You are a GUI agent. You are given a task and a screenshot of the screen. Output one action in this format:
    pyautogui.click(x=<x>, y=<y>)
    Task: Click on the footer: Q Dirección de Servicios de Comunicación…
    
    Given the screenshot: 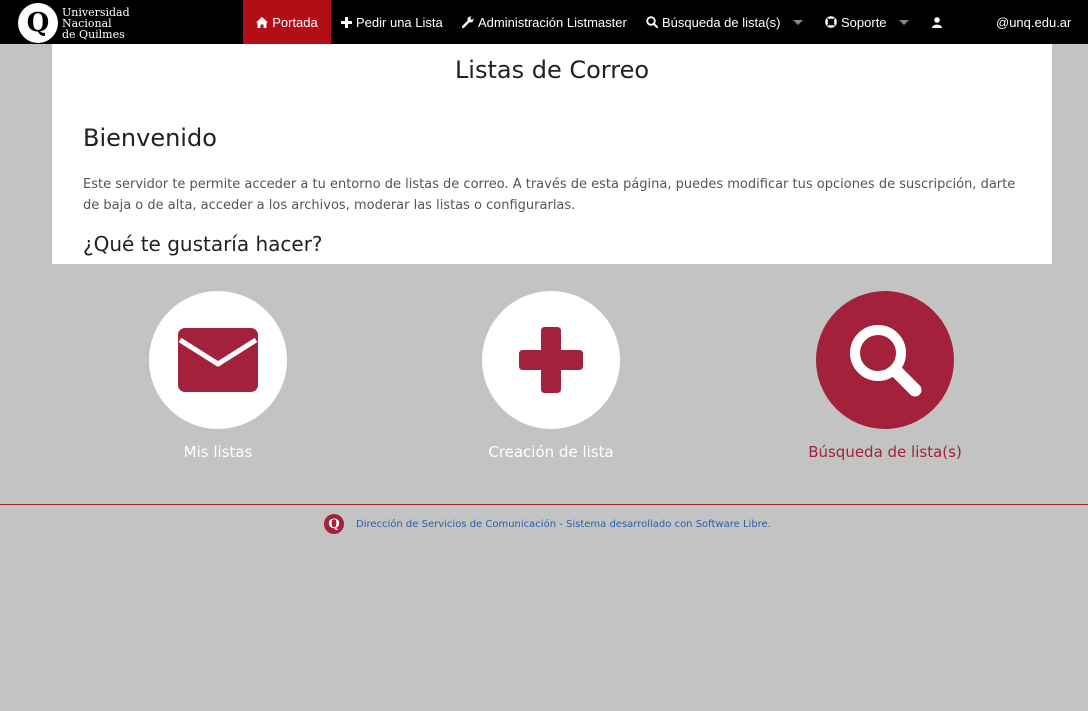 What is the action you would take?
    pyautogui.click(x=547, y=524)
    